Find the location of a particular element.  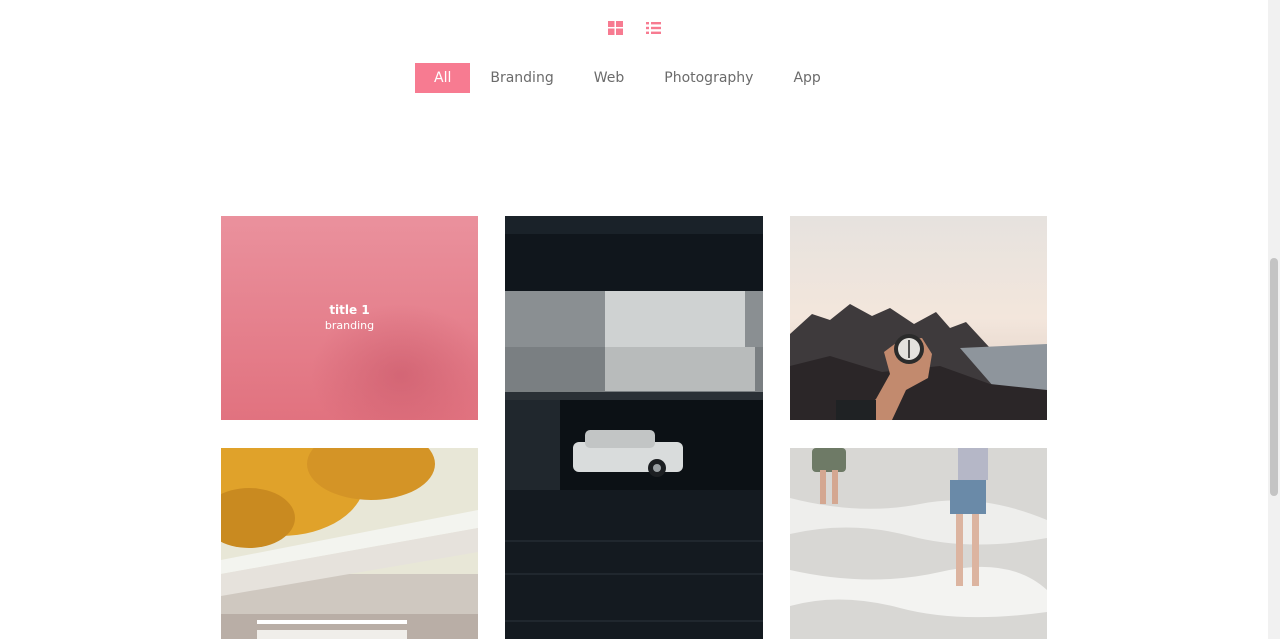

scrollbar-thumb is located at coordinates (1274, 377).